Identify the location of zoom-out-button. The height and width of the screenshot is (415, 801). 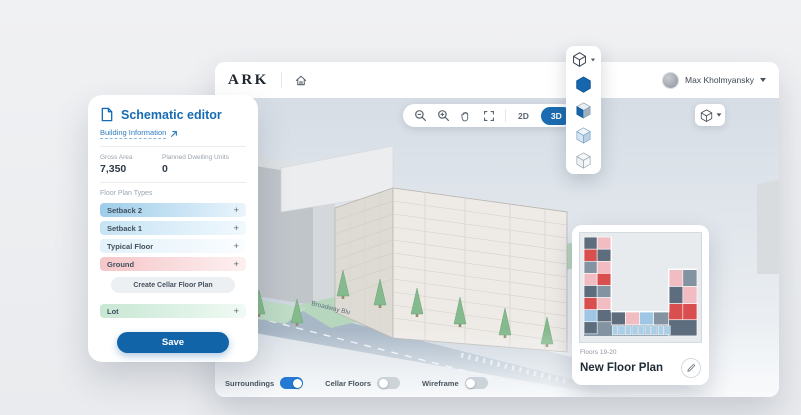
(420, 116).